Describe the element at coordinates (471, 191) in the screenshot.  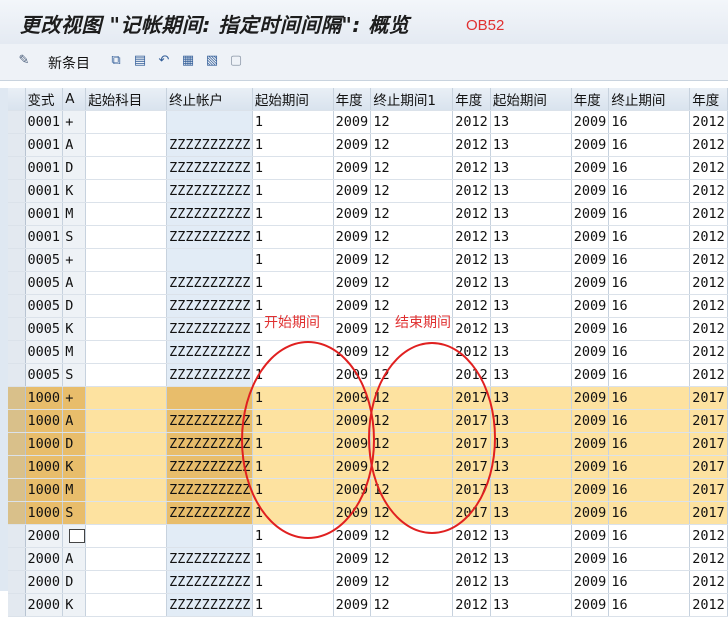
I see `cell-year-2: 2012` at that location.